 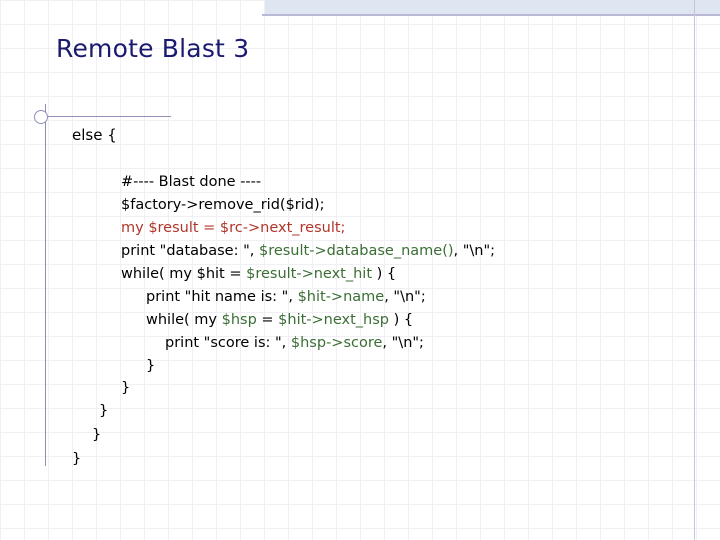 What do you see at coordinates (309, 274) in the screenshot?
I see `code-token: $result->next_hit` at bounding box center [309, 274].